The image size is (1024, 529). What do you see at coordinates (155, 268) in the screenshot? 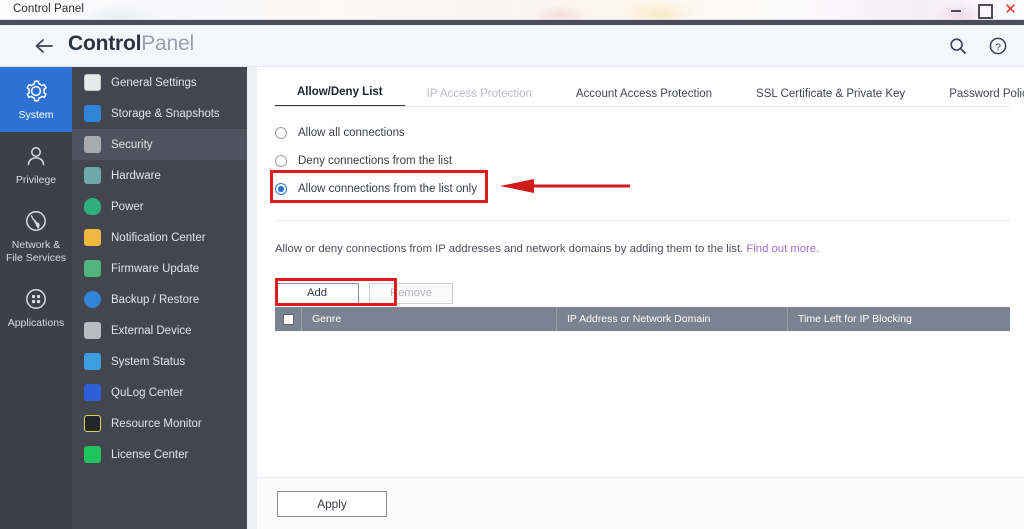
I see `sidebar-item-label: Firmware Update` at bounding box center [155, 268].